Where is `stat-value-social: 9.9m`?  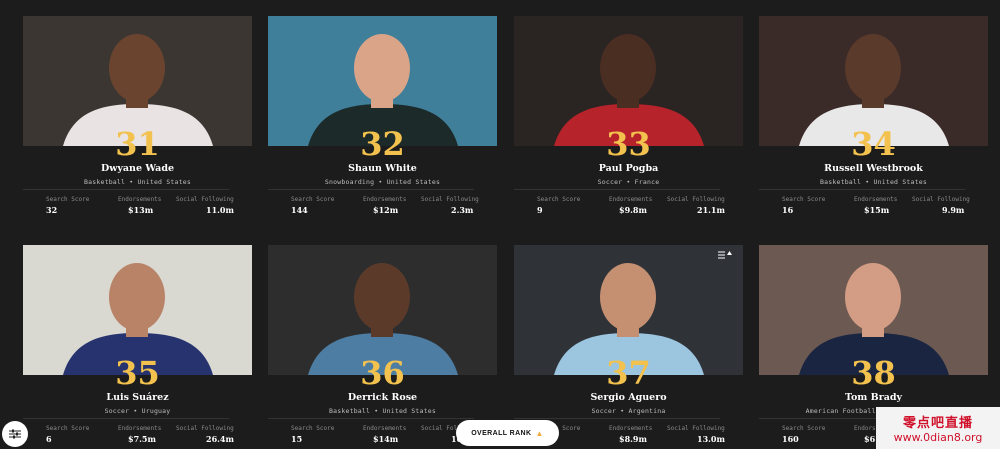 stat-value-social: 9.9m is located at coordinates (953, 210).